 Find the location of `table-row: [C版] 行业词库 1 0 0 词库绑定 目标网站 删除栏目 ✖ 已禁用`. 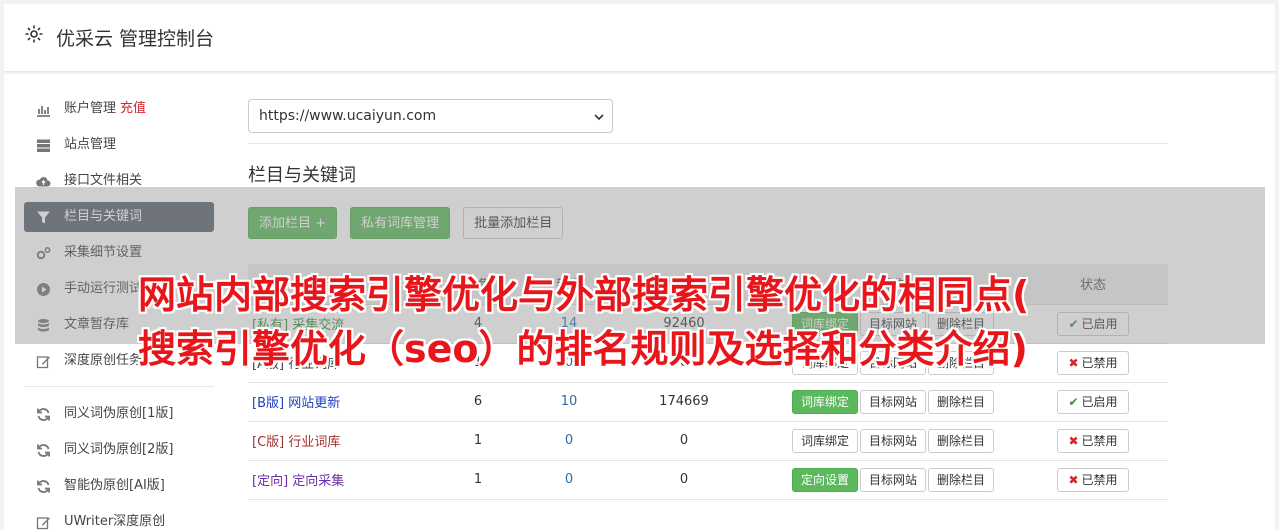

table-row: [C版] 行业词库 1 0 0 词库绑定 目标网站 删除栏目 ✖ 已禁用 is located at coordinates (708, 441).